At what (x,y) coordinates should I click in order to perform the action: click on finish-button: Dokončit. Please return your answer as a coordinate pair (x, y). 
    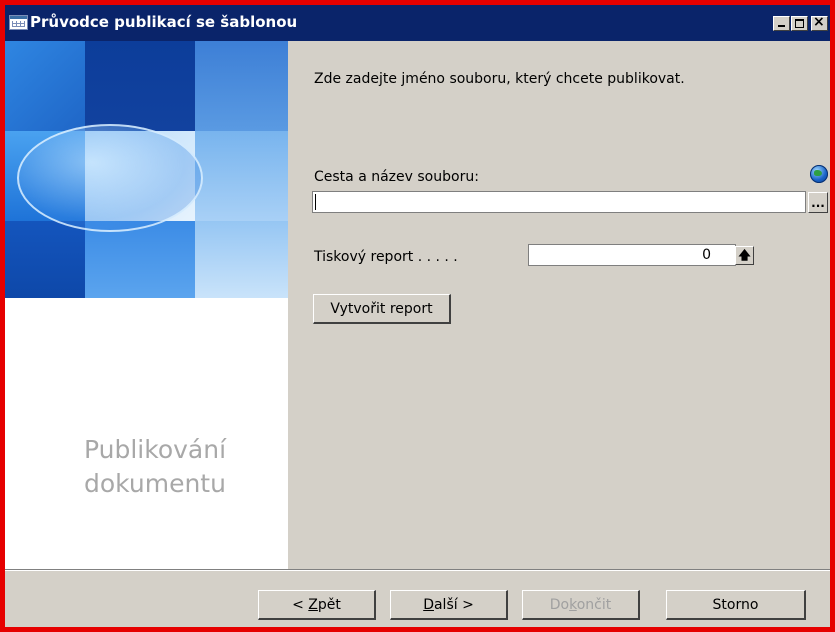
    Looking at the image, I should click on (581, 605).